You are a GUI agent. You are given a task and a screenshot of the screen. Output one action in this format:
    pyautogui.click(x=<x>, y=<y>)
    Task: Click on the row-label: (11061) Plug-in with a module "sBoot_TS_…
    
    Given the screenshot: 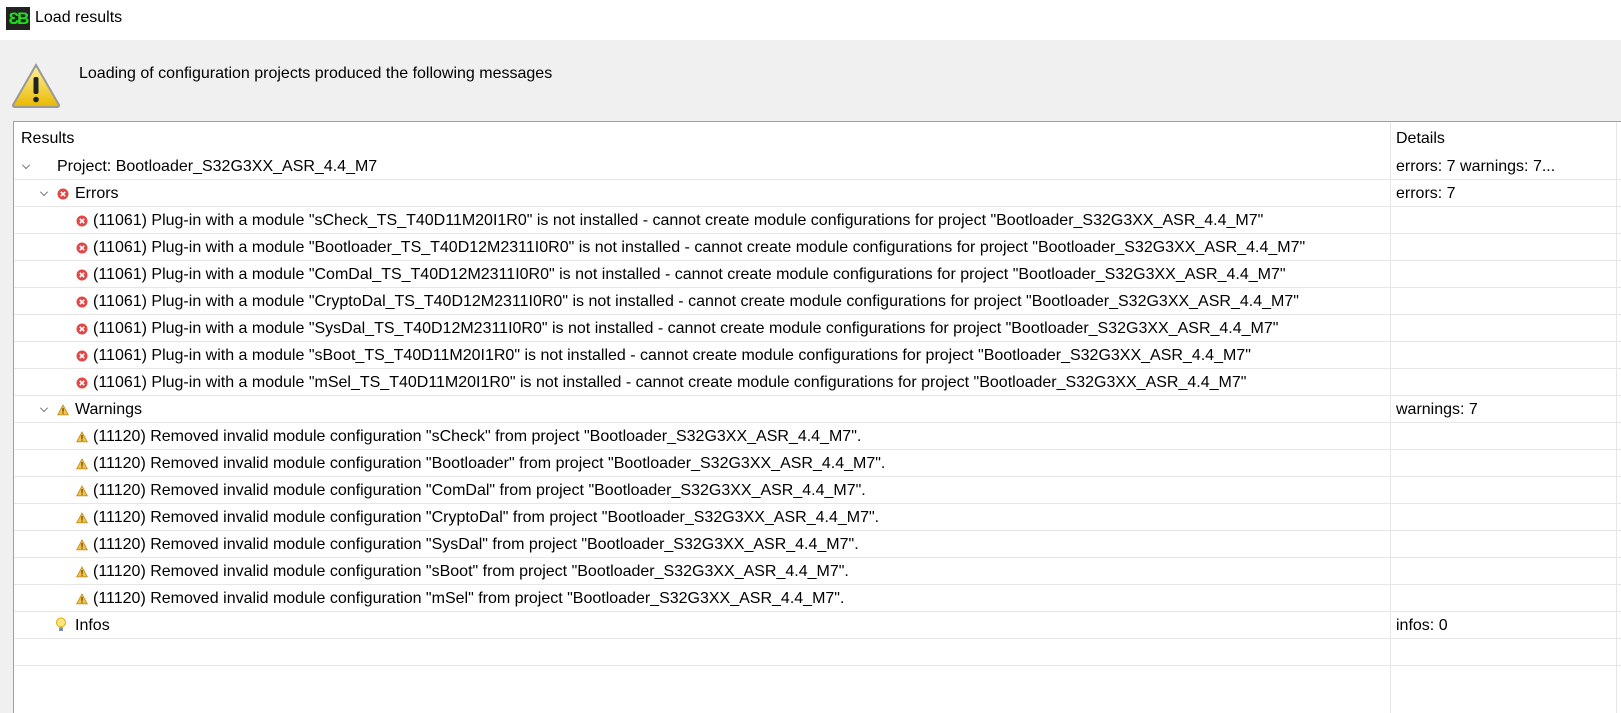 What is the action you would take?
    pyautogui.click(x=672, y=355)
    